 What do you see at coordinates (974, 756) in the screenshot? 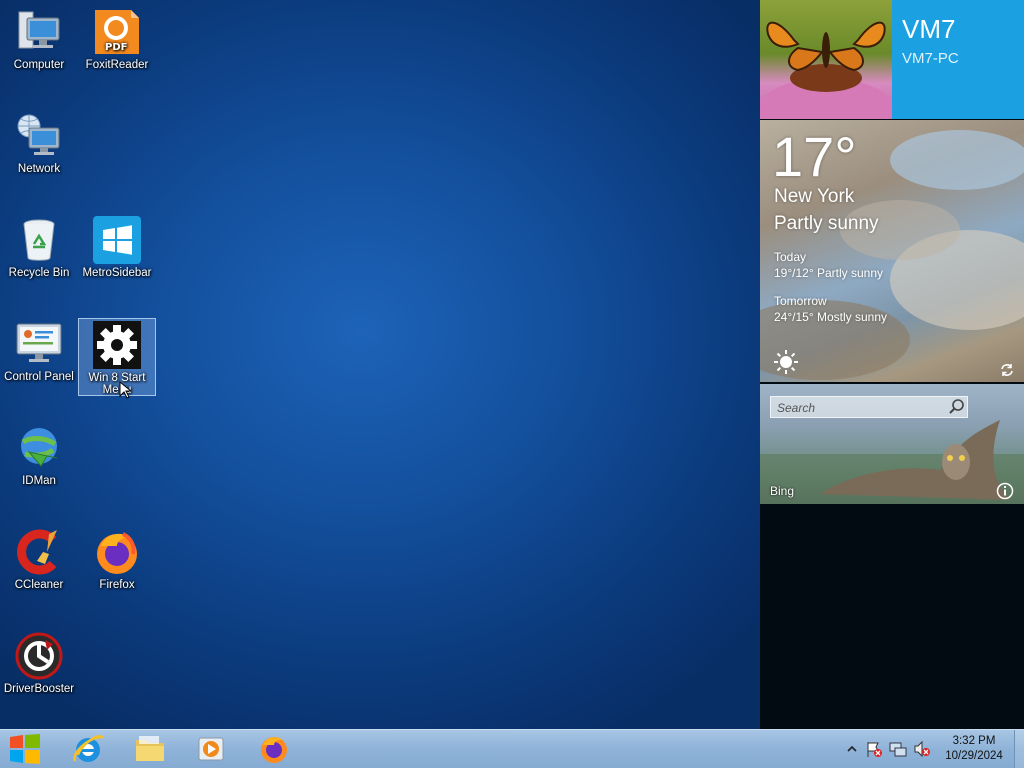
I see `clock-date: 10/29/2024` at bounding box center [974, 756].